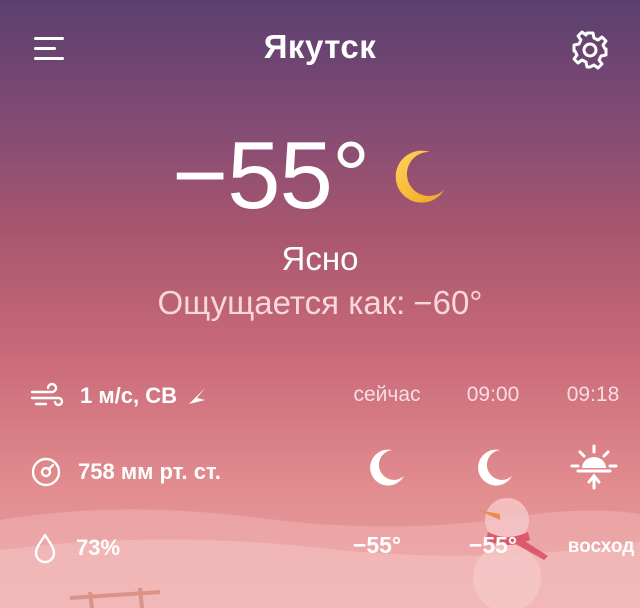 The width and height of the screenshot is (640, 608). I want to click on sunrise-icon, so click(594, 467).